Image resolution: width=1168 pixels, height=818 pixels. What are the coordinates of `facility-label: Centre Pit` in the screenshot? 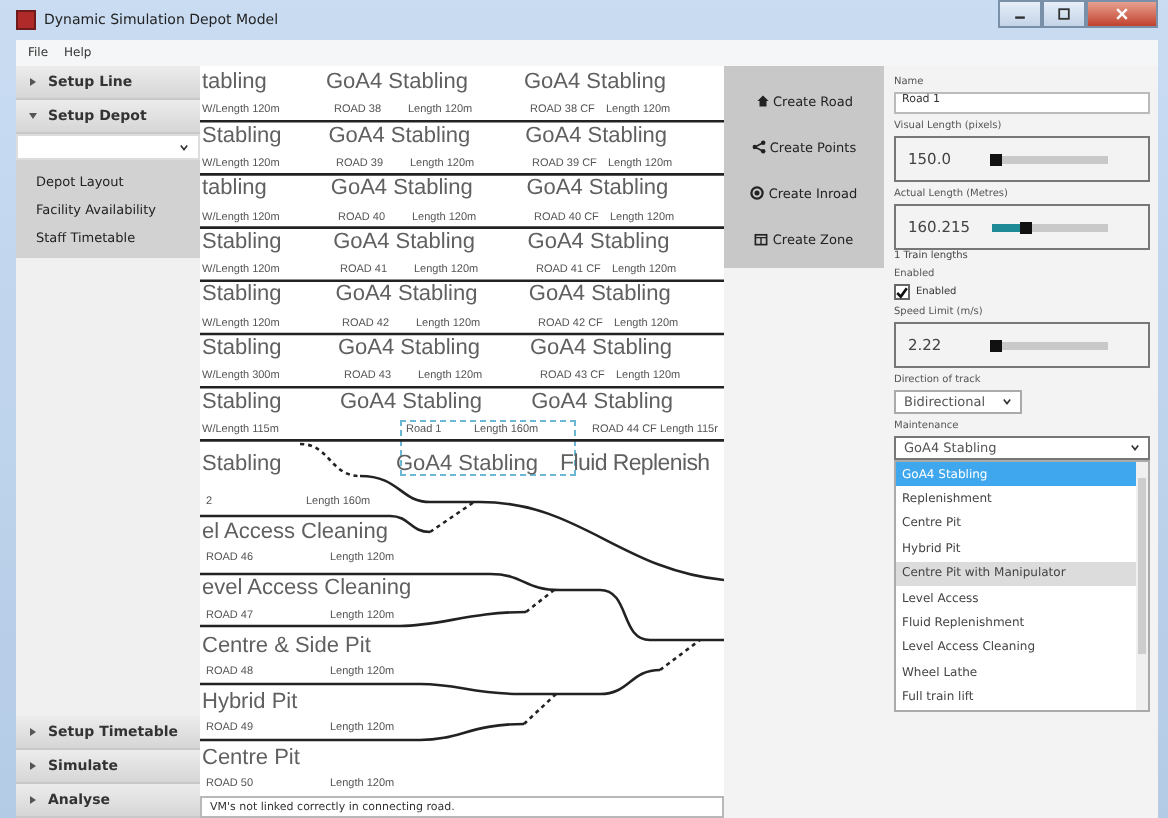 It's located at (251, 759).